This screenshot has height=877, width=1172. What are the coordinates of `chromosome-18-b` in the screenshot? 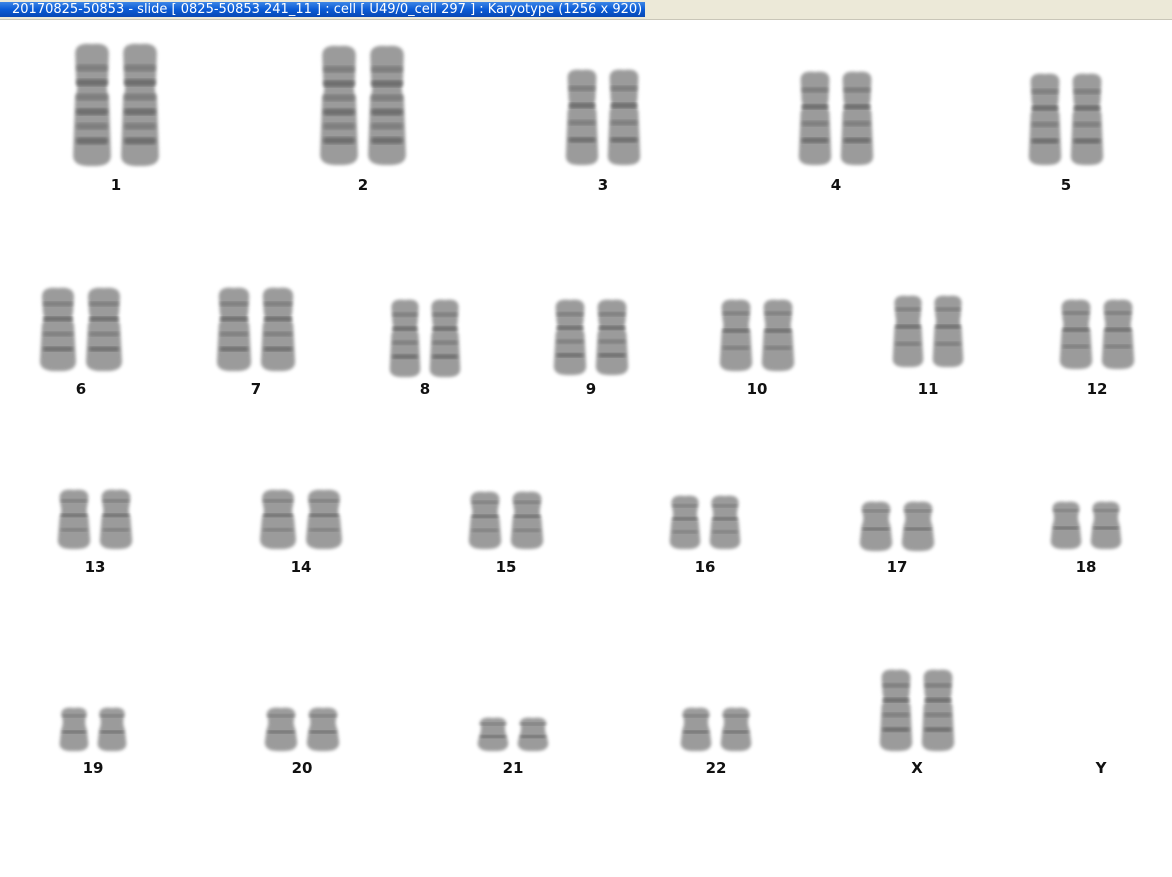 It's located at (1106, 525).